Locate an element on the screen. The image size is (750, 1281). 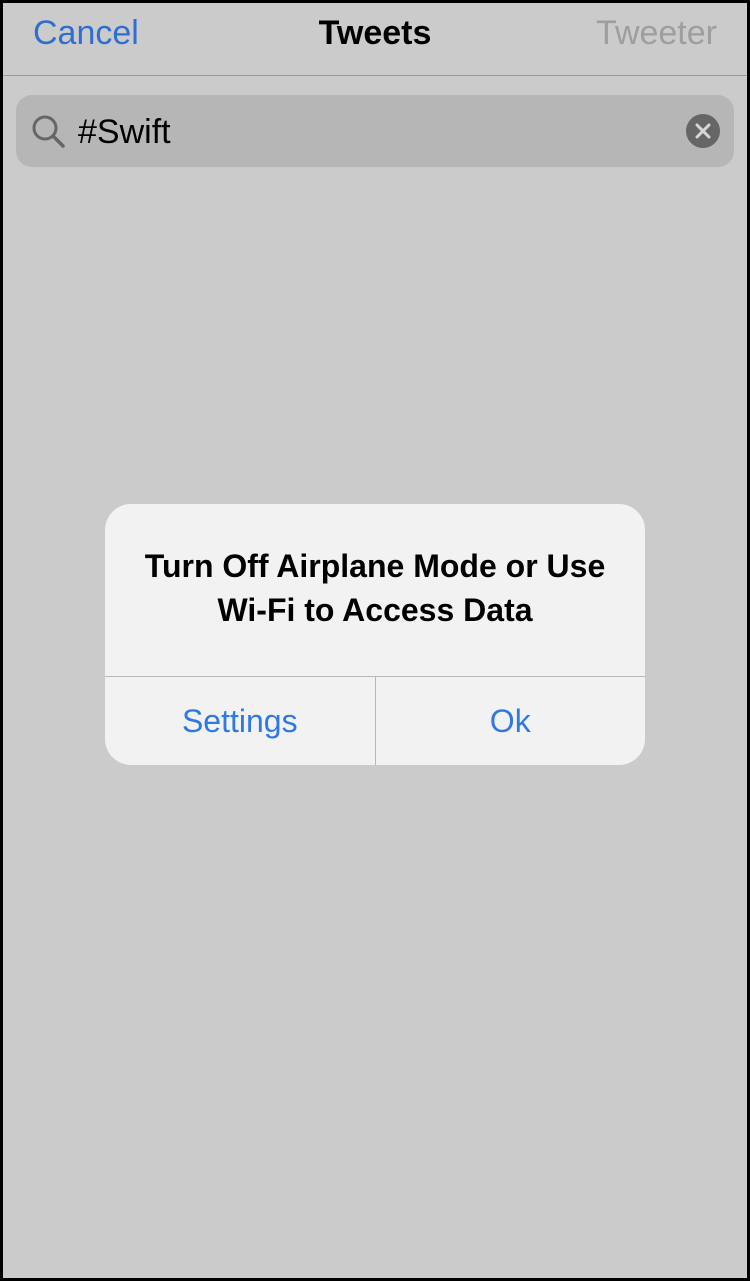
tweeter-button: Tweeter is located at coordinates (656, 33).